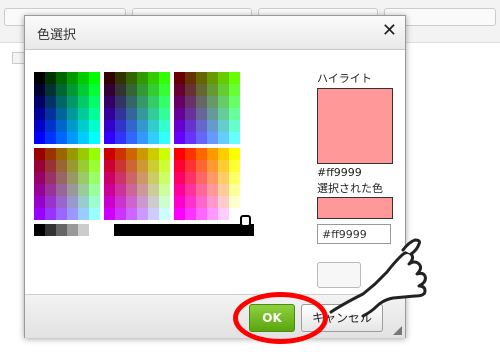  Describe the element at coordinates (184, 230) in the screenshot. I see `black-swatch-bar` at that location.